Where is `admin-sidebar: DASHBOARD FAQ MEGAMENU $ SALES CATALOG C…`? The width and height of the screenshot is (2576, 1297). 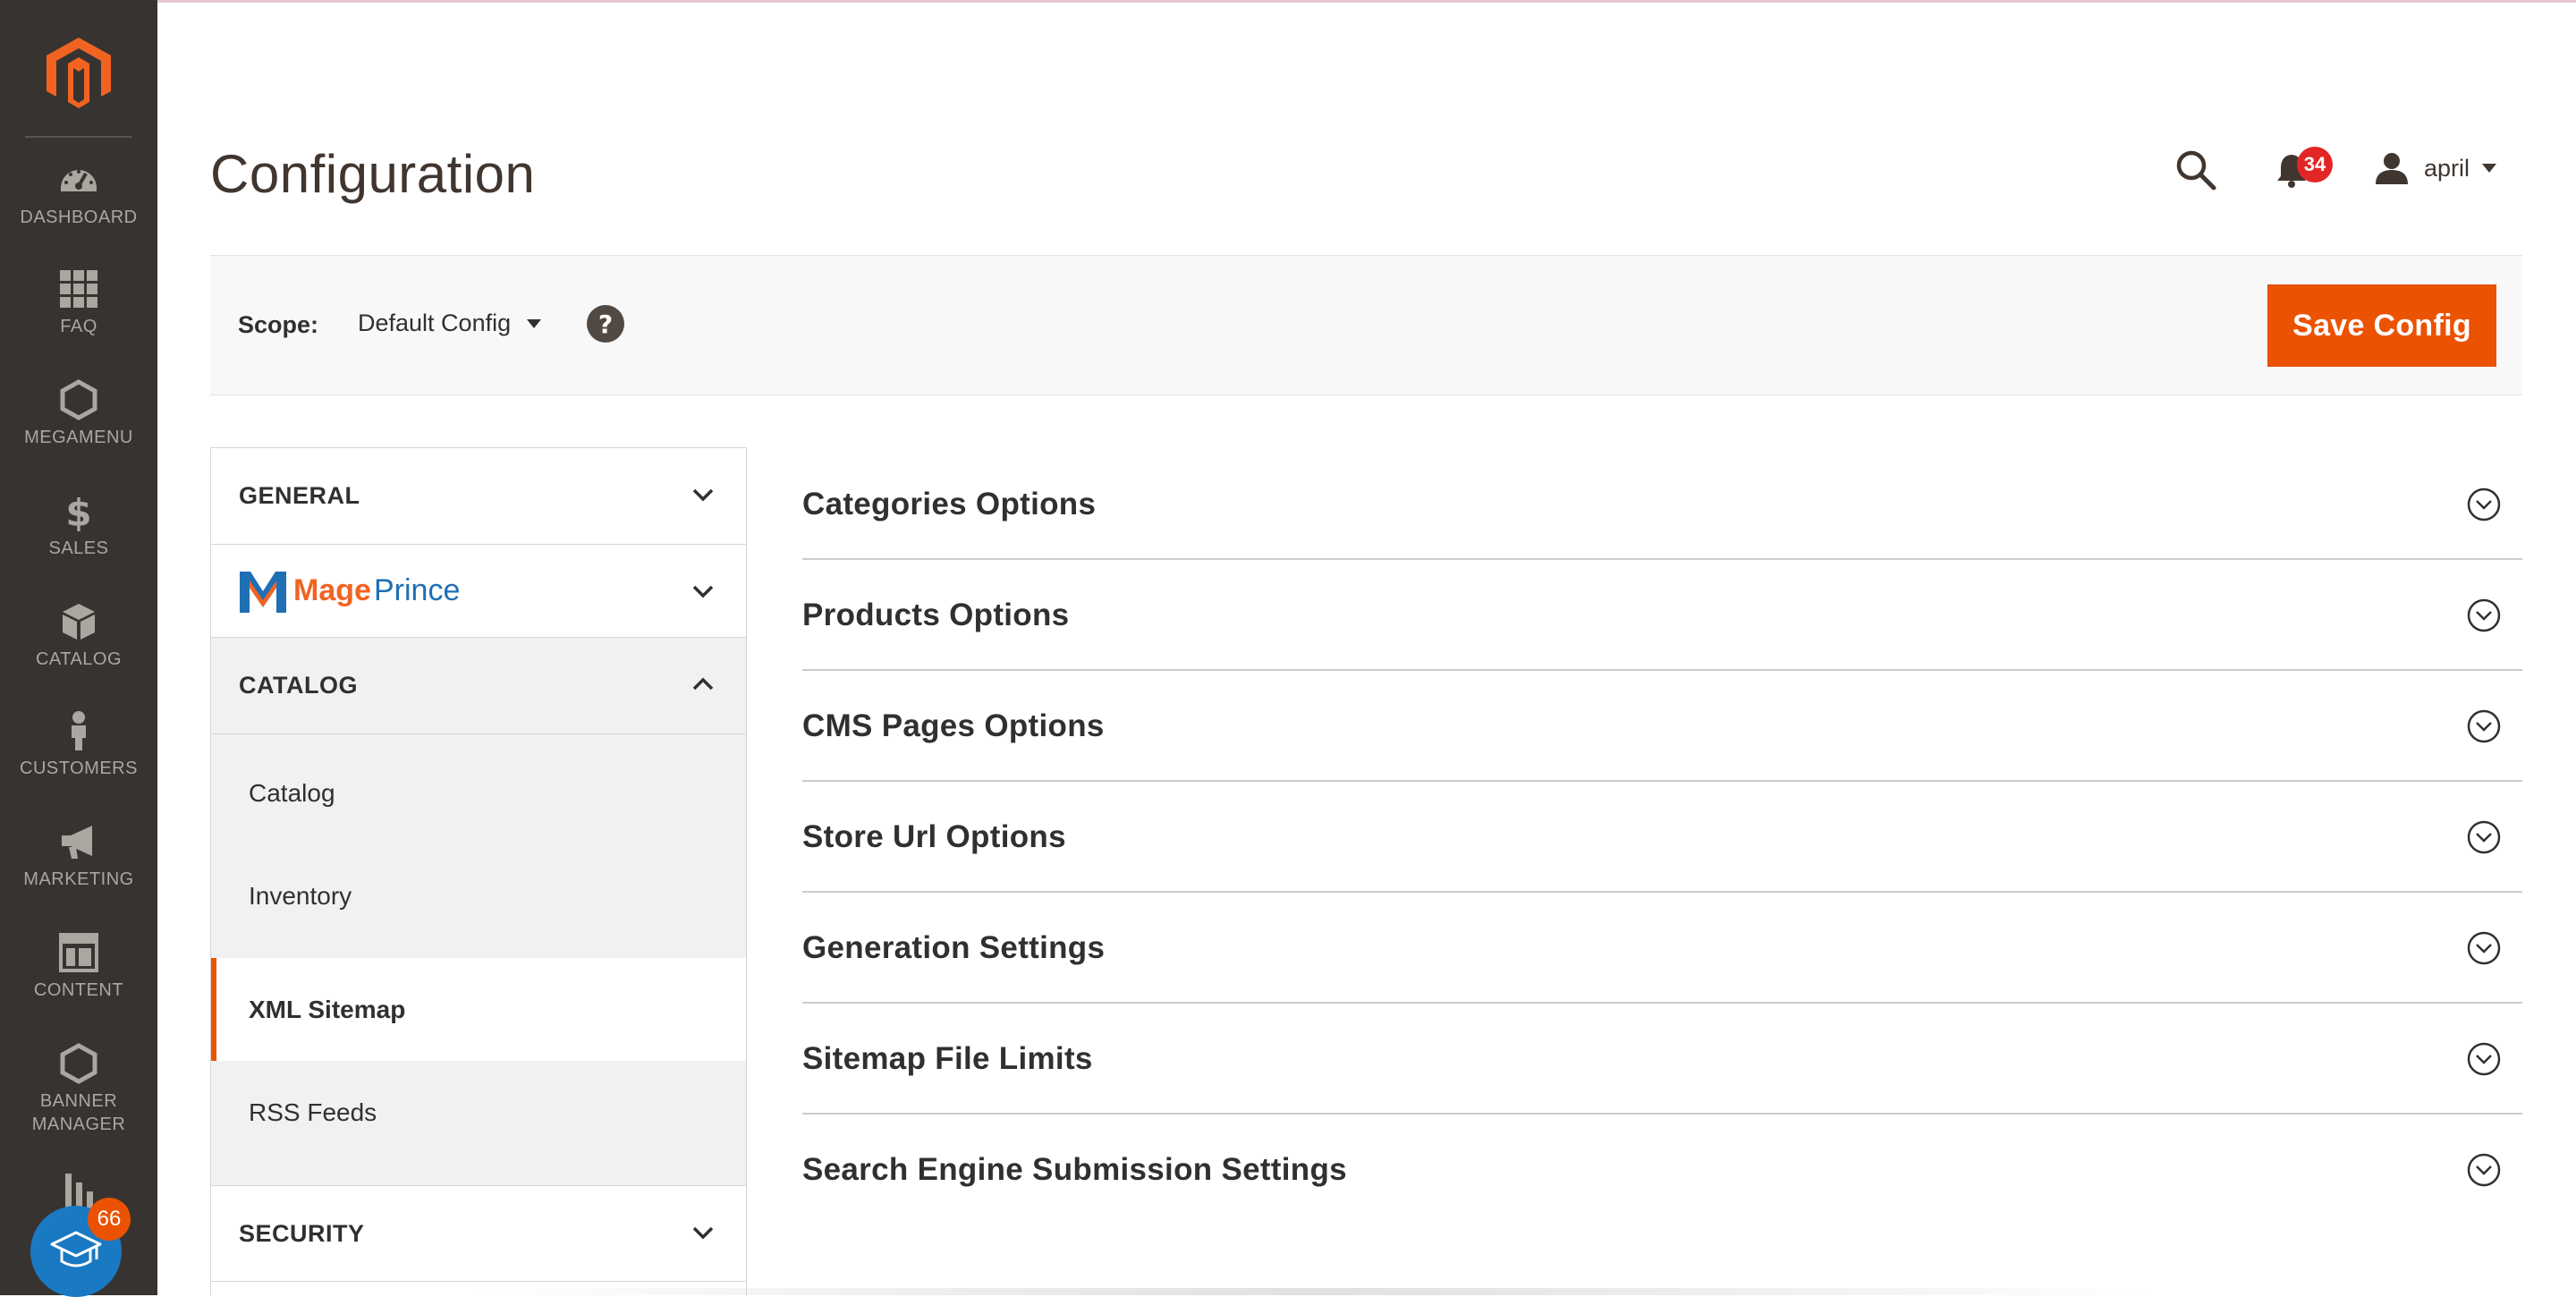 admin-sidebar: DASHBOARD FAQ MEGAMENU $ SALES CATALOG C… is located at coordinates (78, 647).